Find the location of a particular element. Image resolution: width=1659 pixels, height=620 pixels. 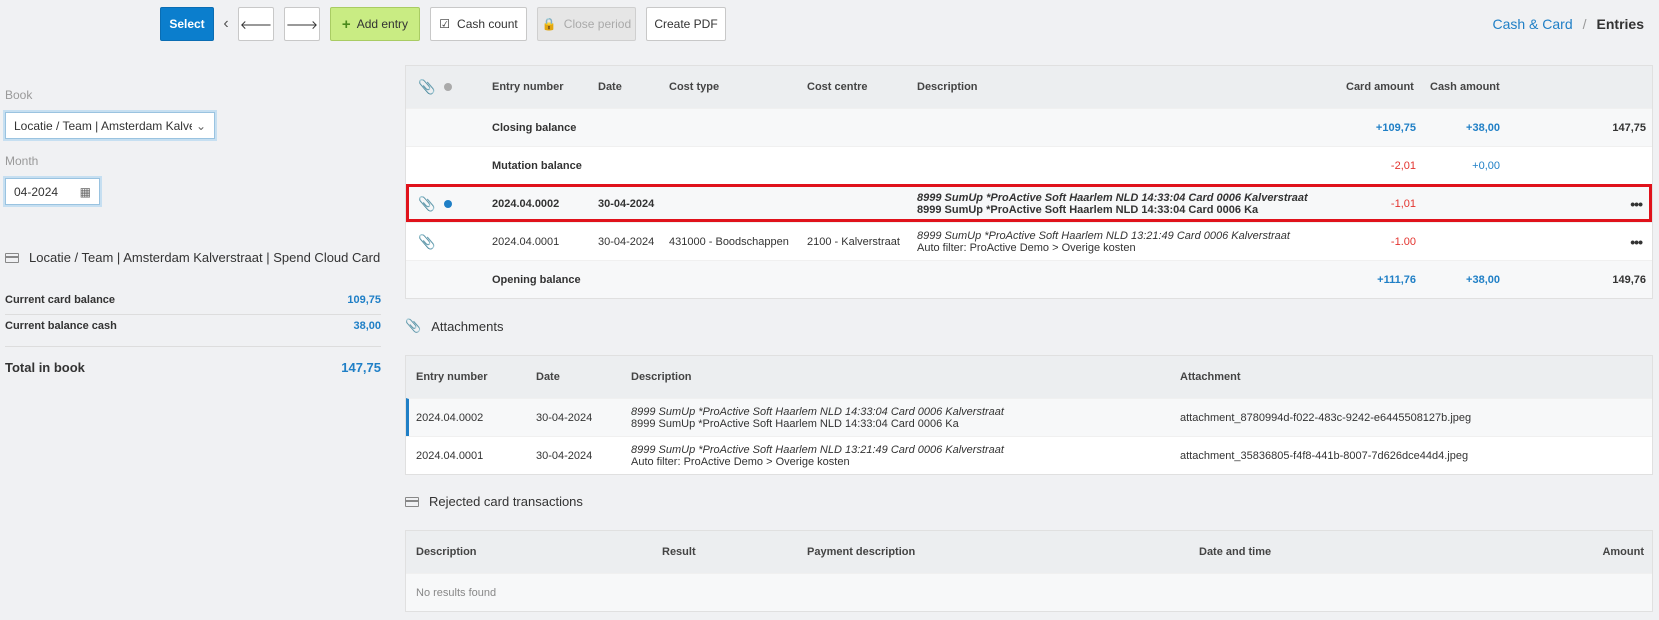

col-card-amount: Card amount is located at coordinates (1380, 87).